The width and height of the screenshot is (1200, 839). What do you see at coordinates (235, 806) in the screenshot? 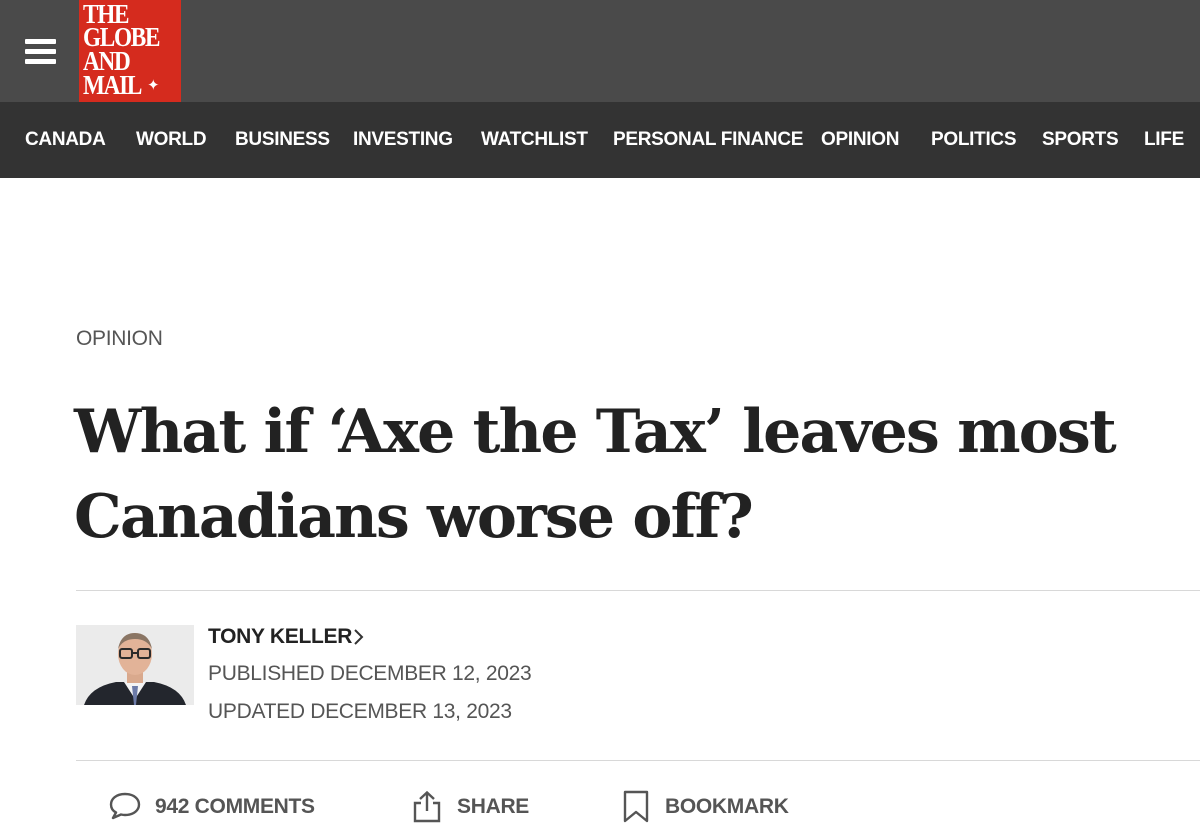
I see `comments-label: 942 COMMENTS` at bounding box center [235, 806].